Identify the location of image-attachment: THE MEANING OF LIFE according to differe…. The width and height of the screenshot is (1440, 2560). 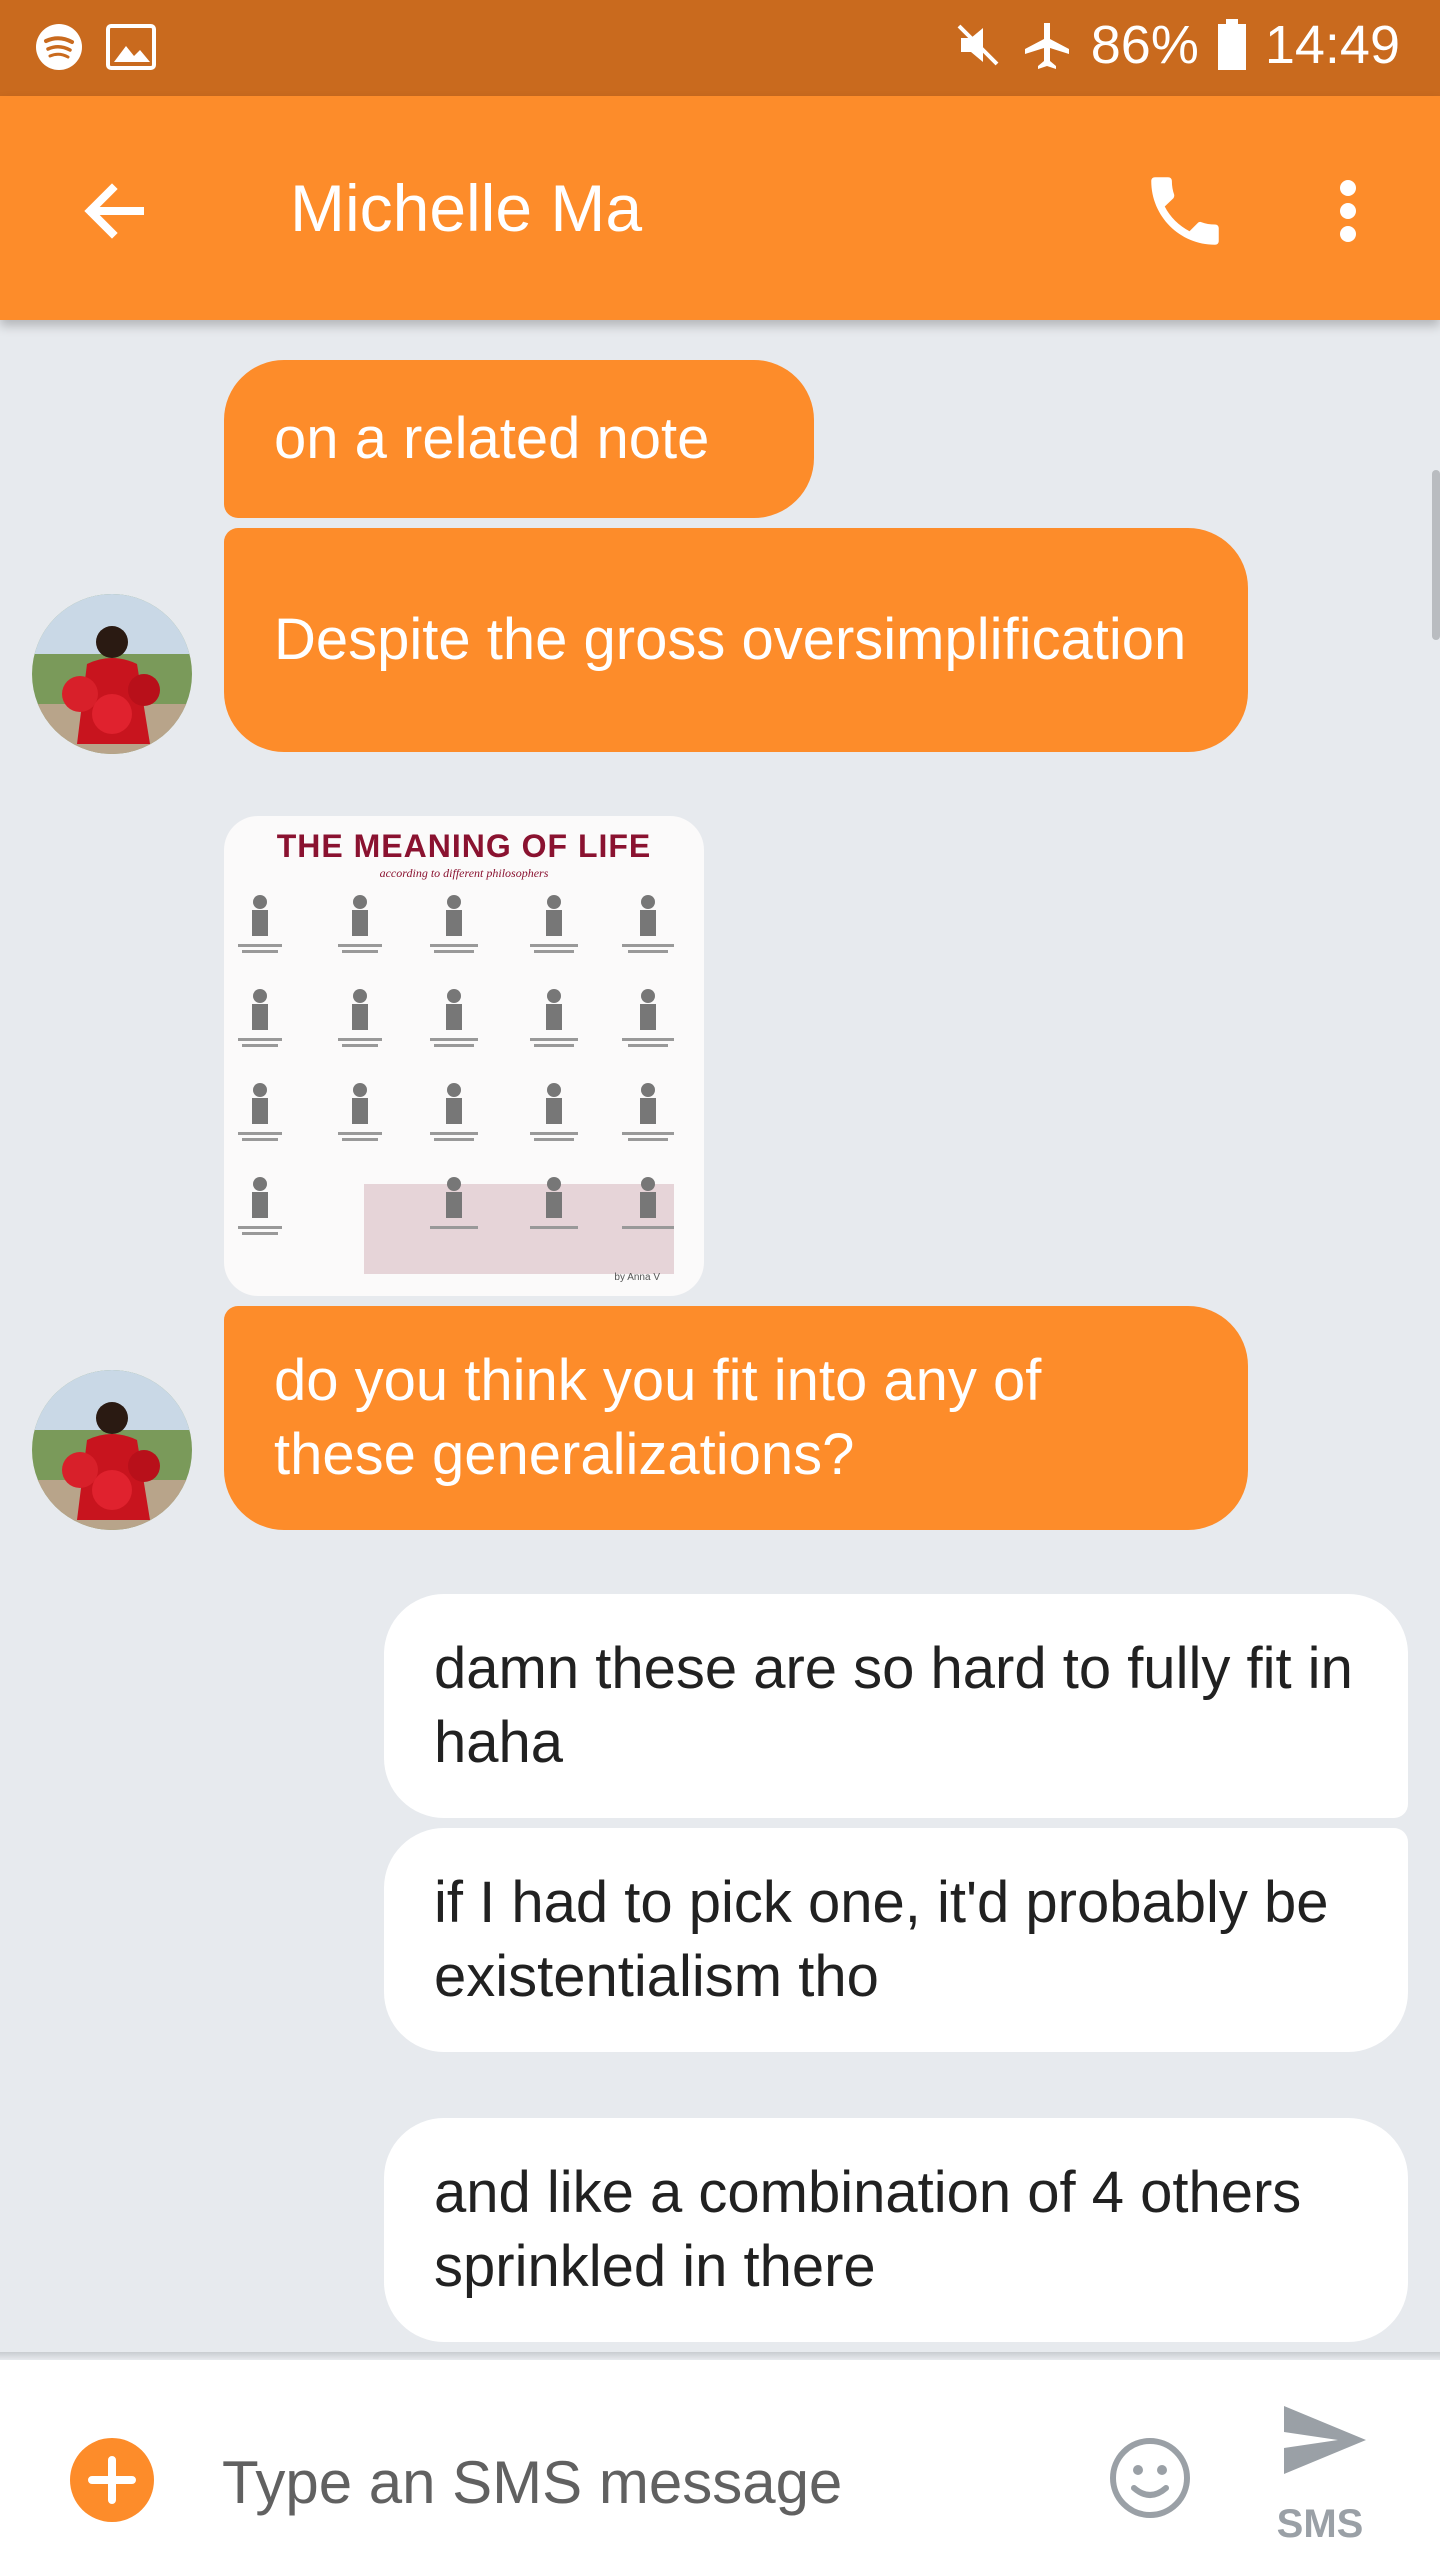
(464, 1056).